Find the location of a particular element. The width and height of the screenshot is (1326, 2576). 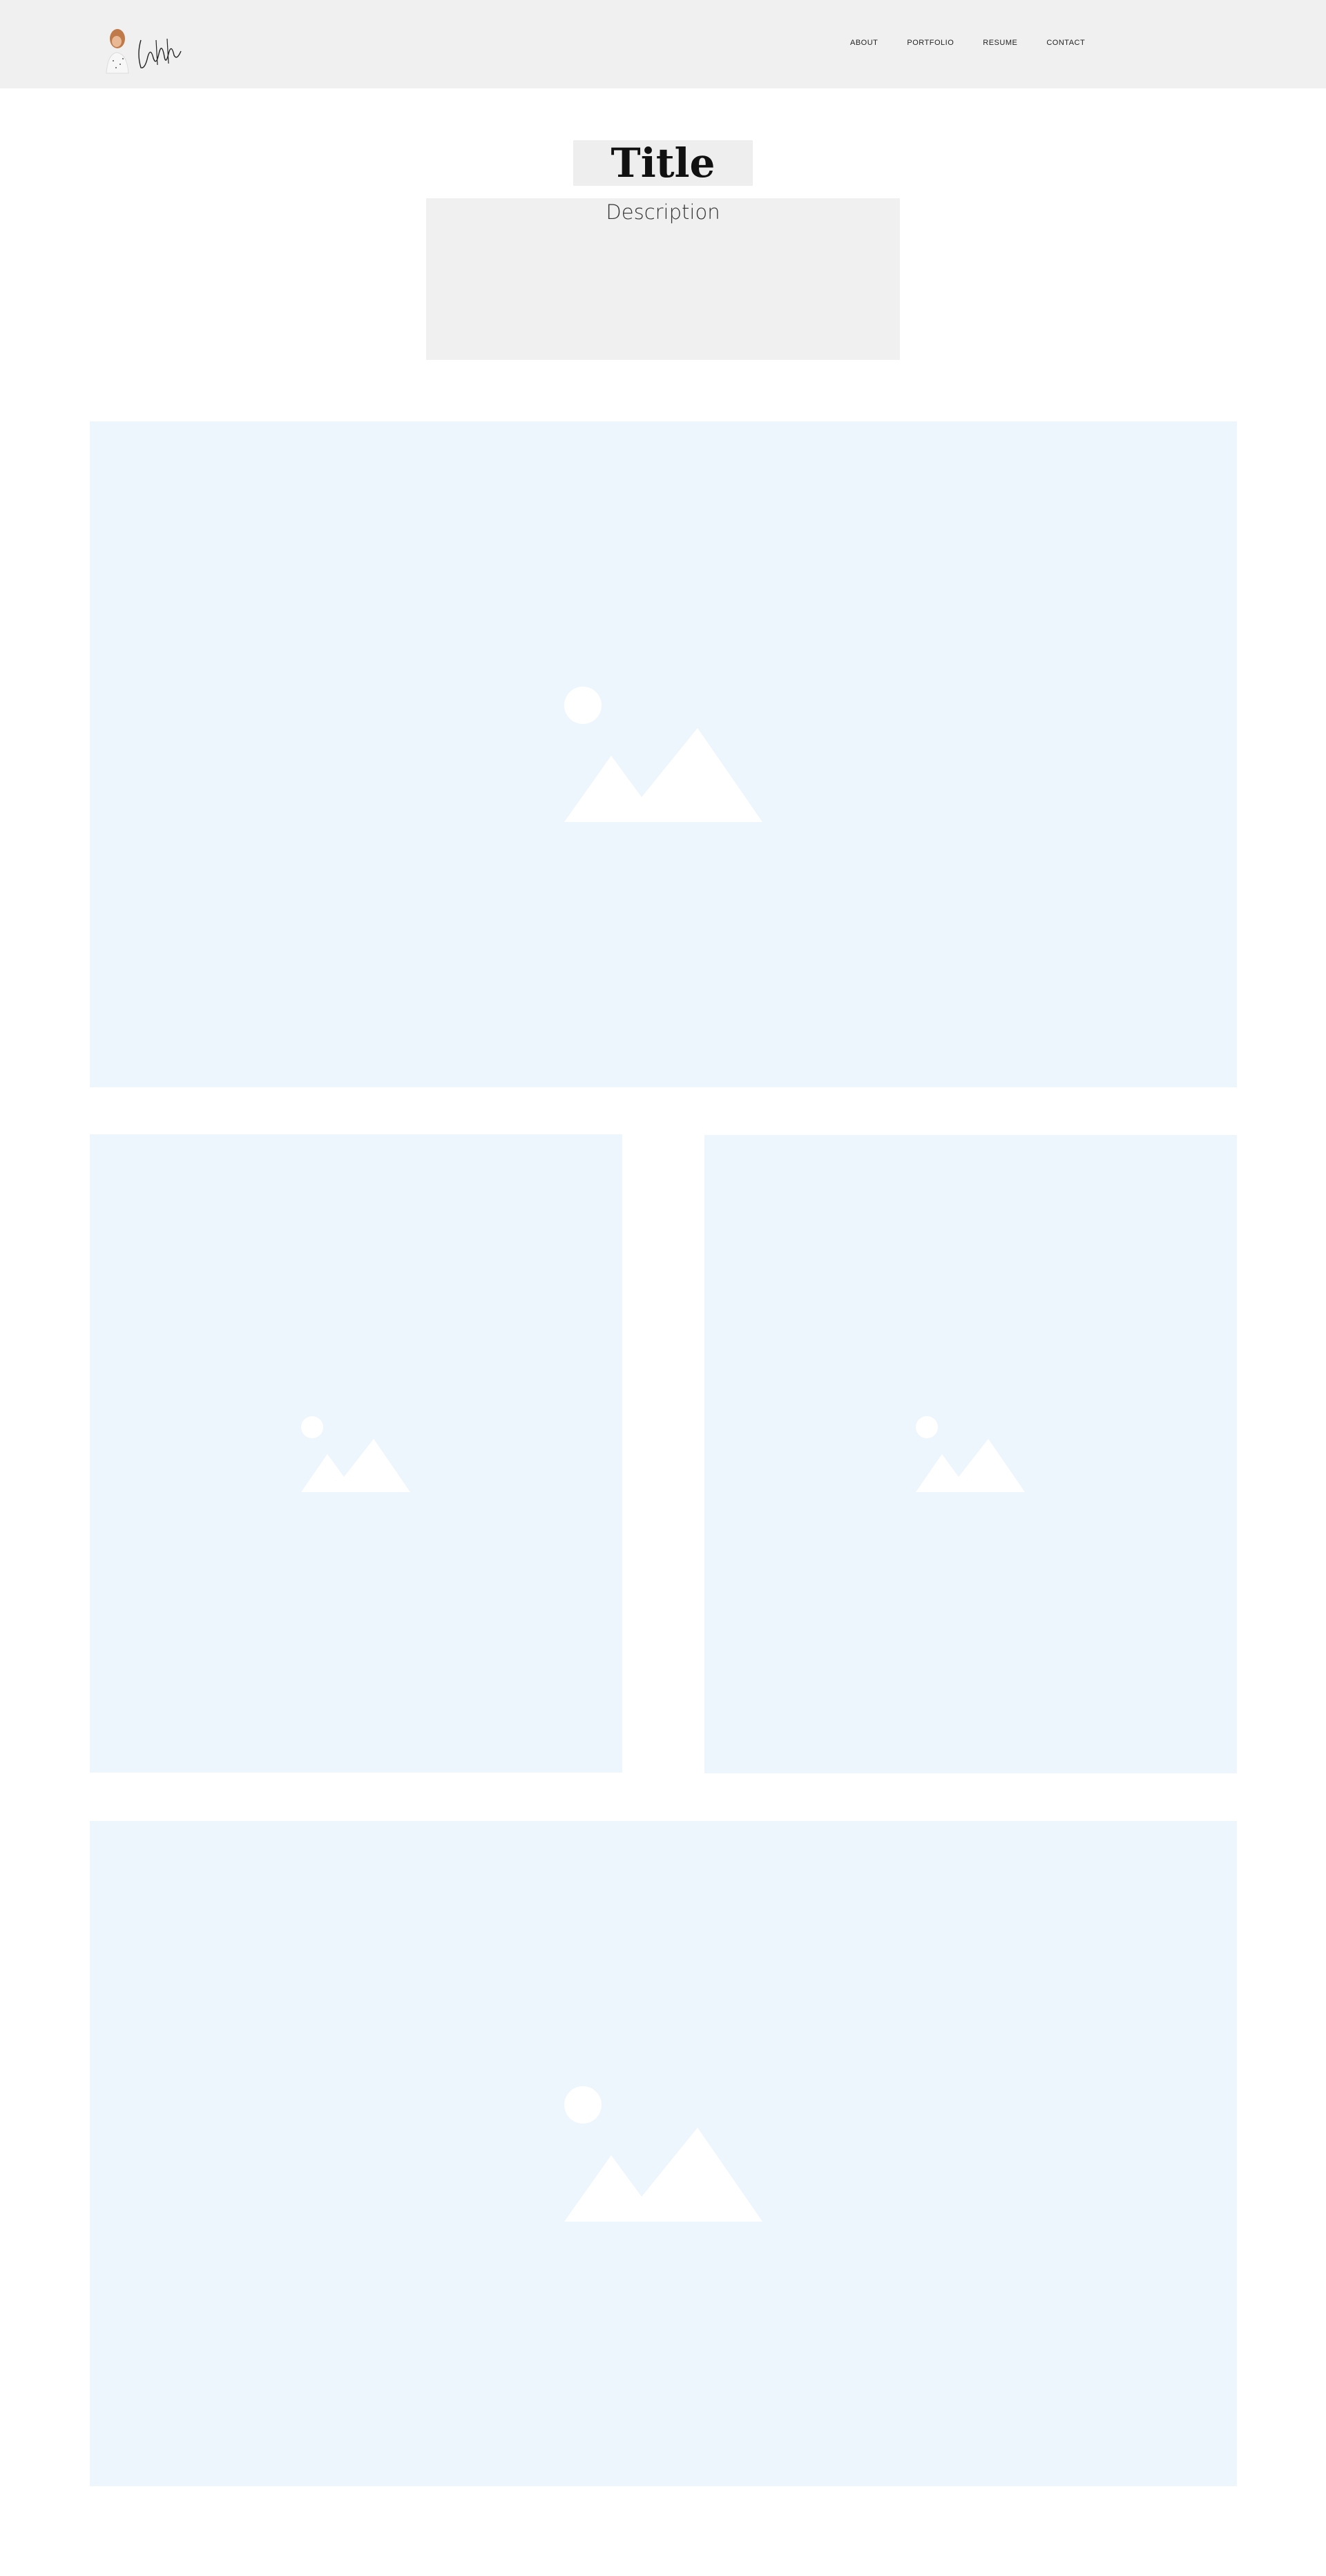

logo is located at coordinates (145, 51).